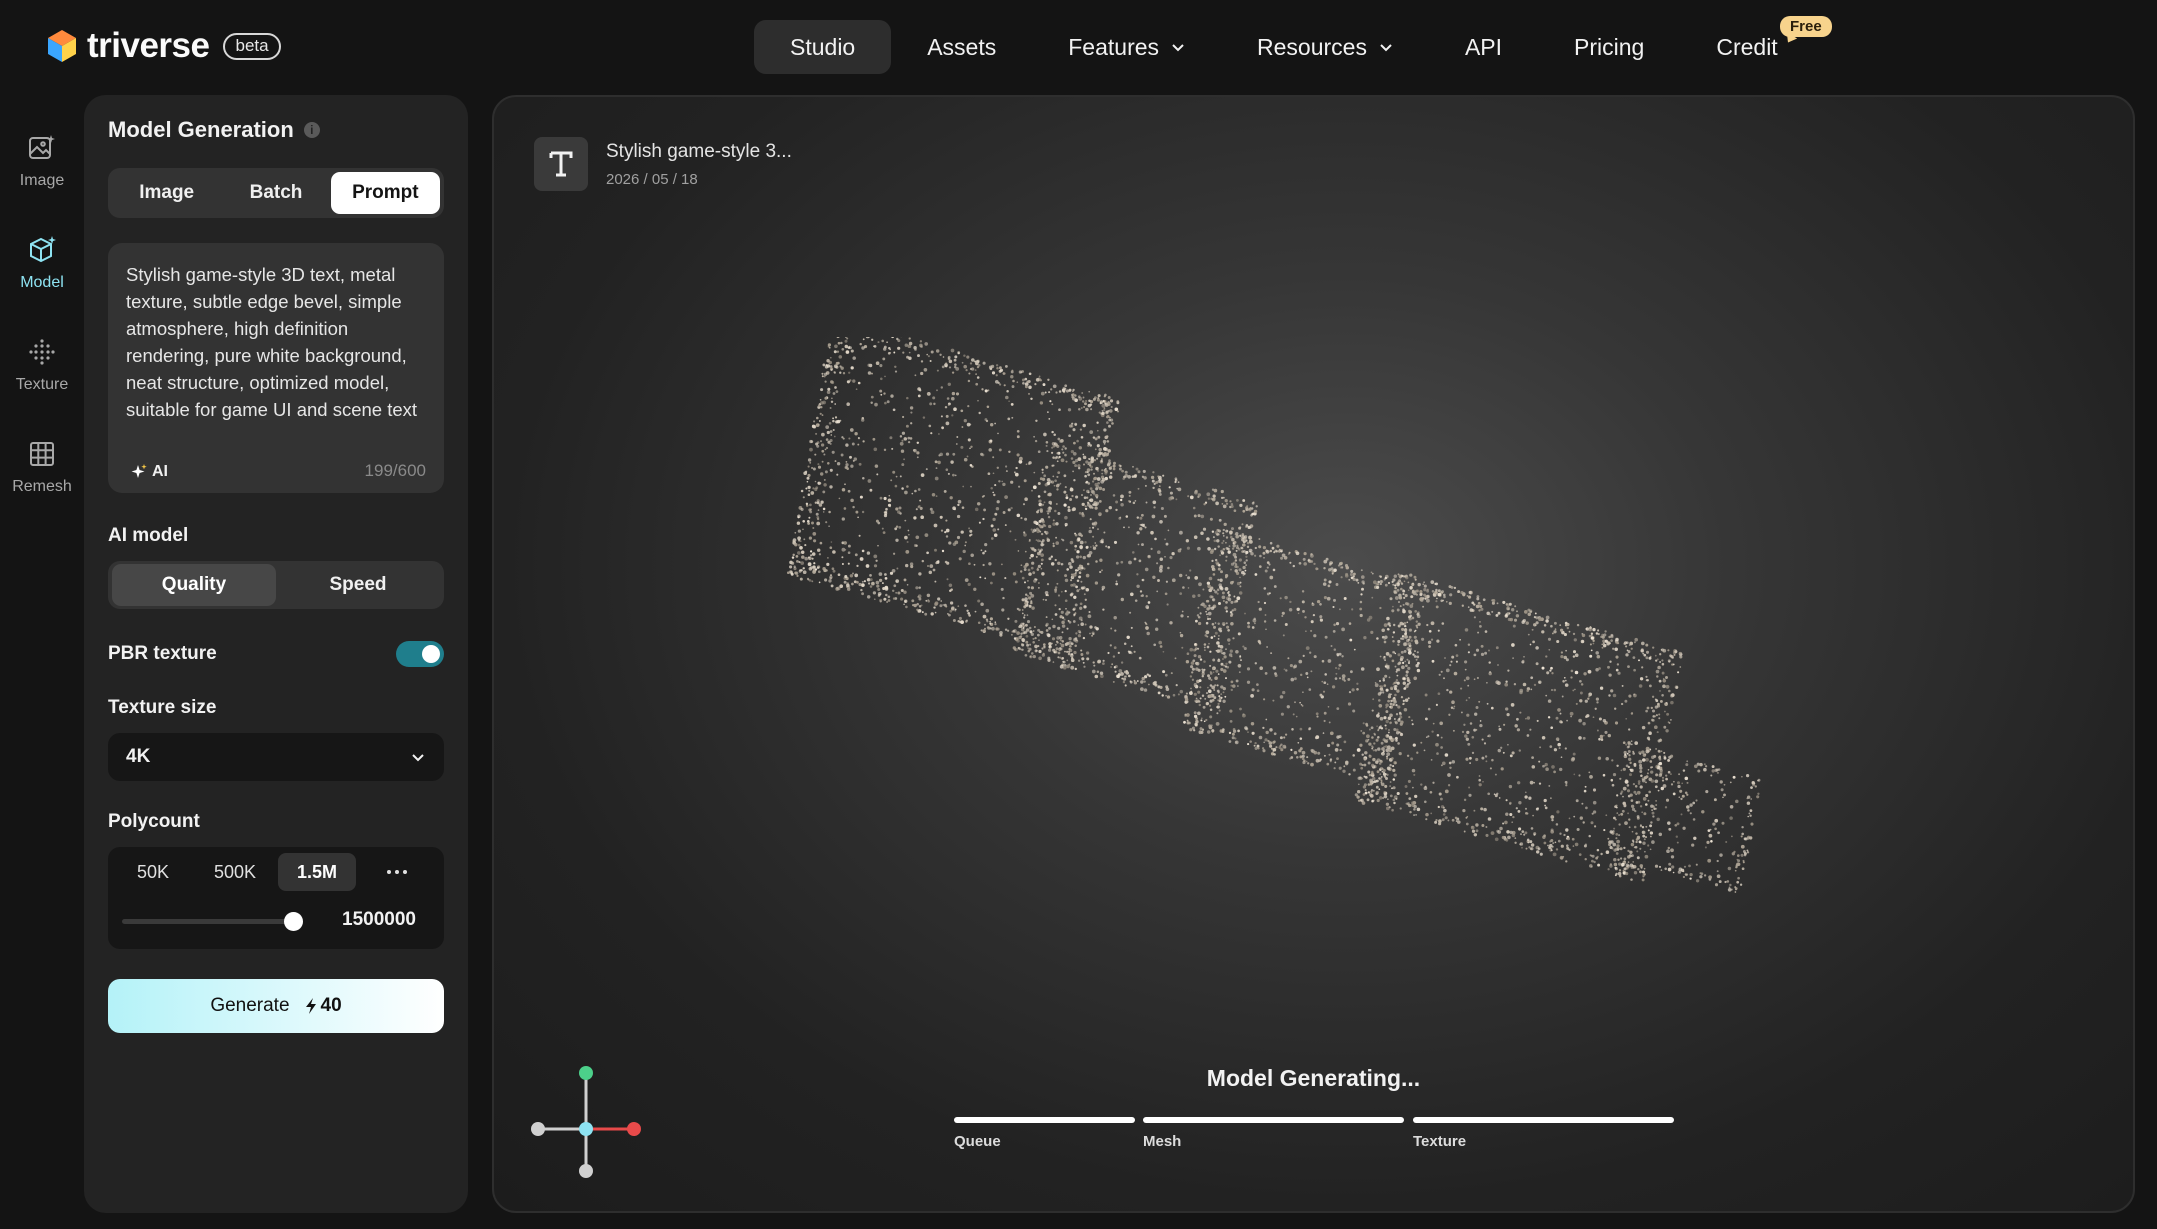  I want to click on polycount-slider-thumb, so click(293, 921).